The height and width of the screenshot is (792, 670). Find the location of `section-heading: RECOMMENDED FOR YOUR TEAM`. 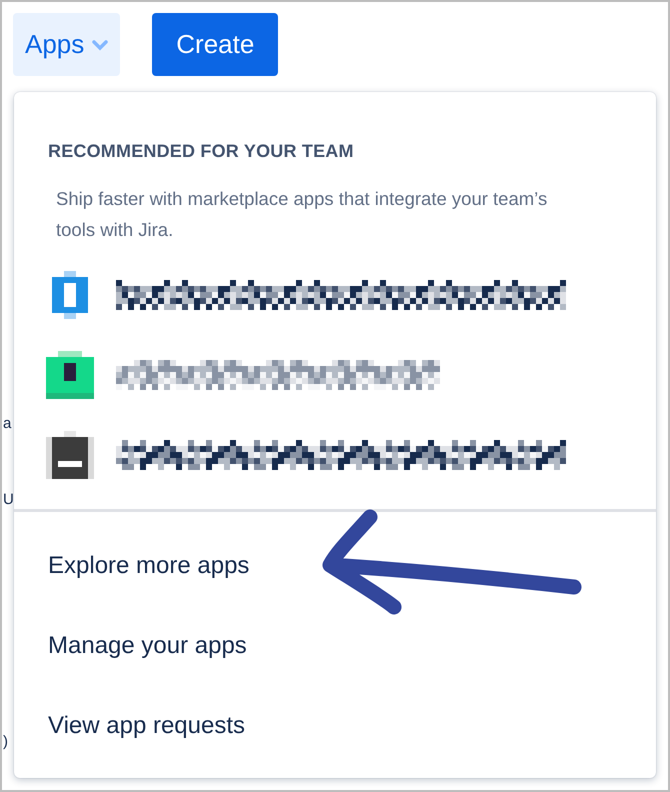

section-heading: RECOMMENDED FOR YOUR TEAM is located at coordinates (201, 151).